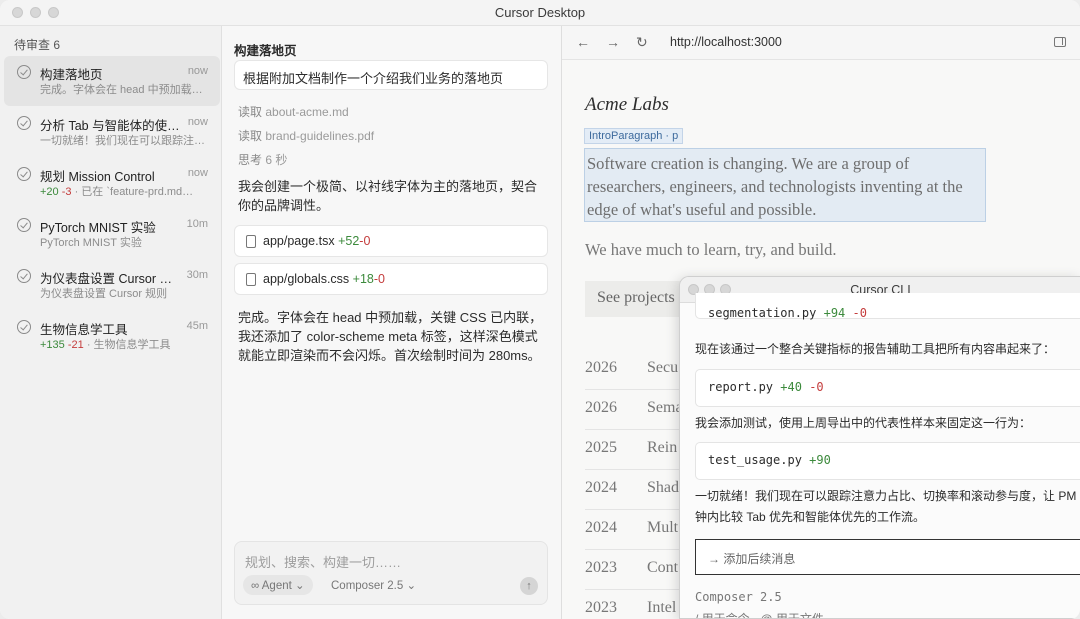 This screenshot has width=1080, height=619. Describe the element at coordinates (250, 112) in the screenshot. I see `tool-verb: 读取` at that location.